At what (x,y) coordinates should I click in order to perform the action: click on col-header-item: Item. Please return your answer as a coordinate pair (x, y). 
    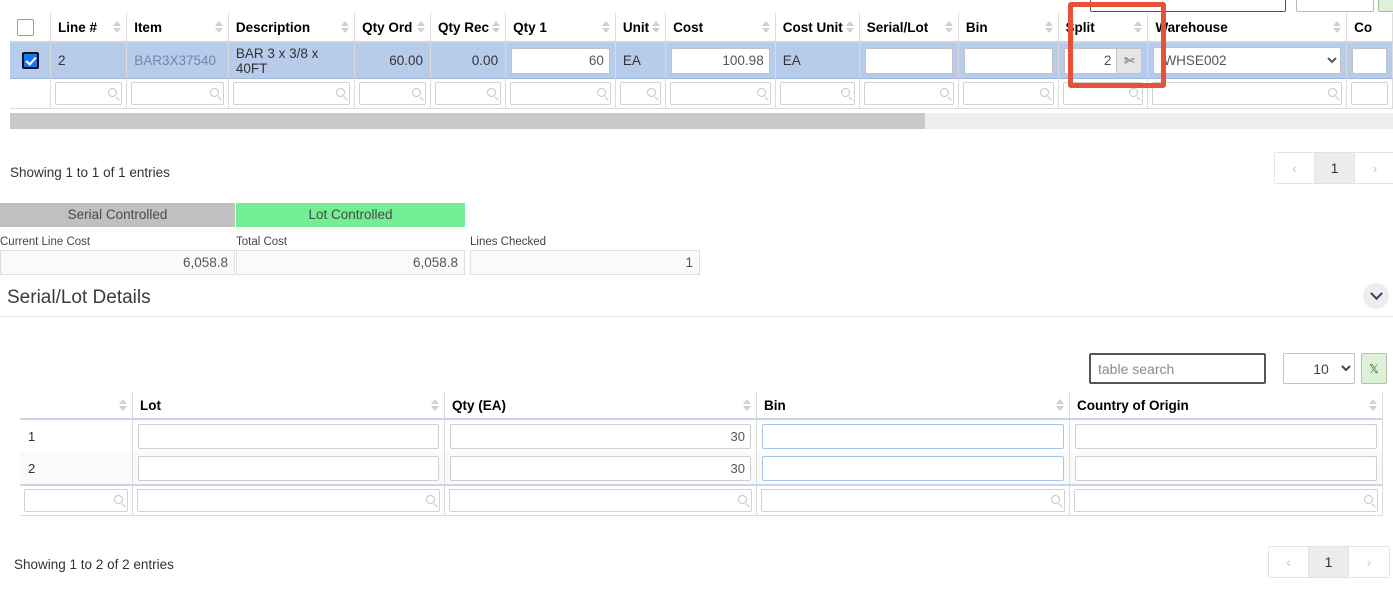
    Looking at the image, I should click on (178, 28).